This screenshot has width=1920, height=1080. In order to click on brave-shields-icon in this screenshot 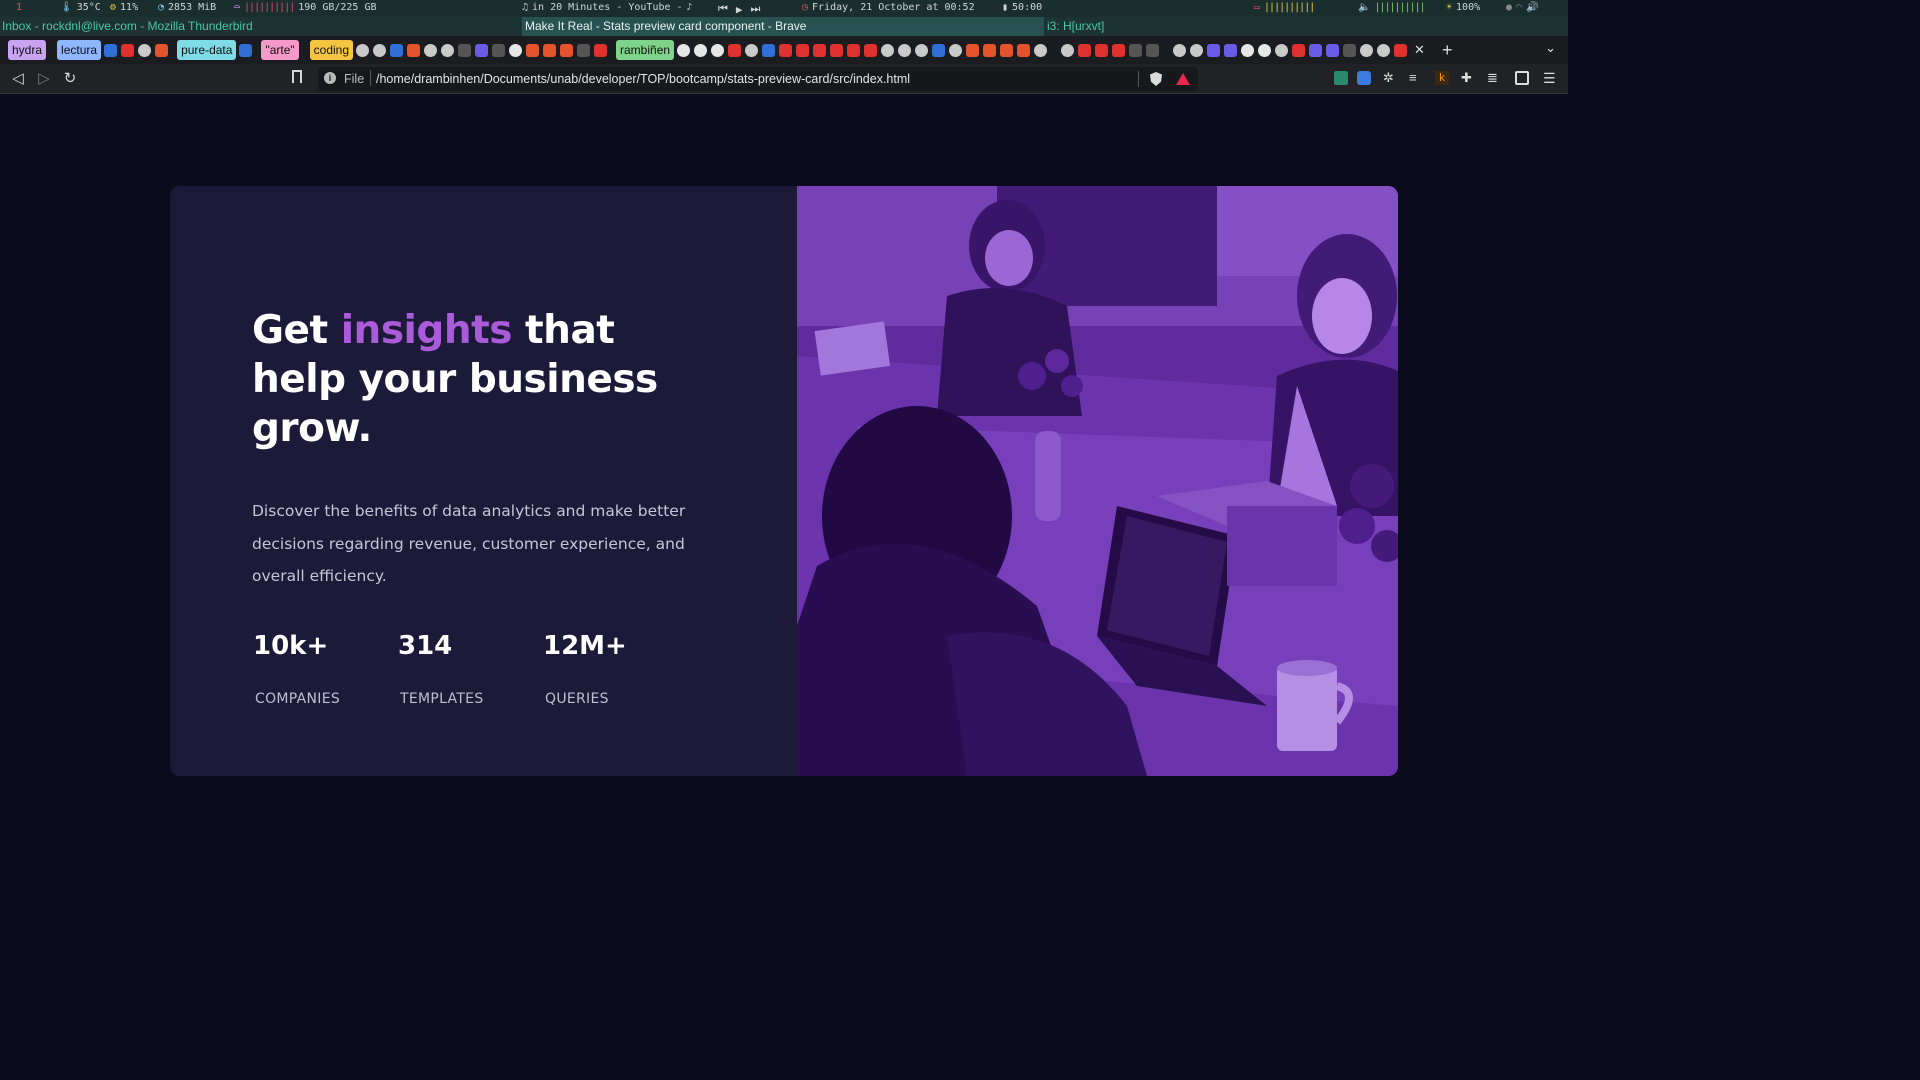, I will do `click(1156, 79)`.